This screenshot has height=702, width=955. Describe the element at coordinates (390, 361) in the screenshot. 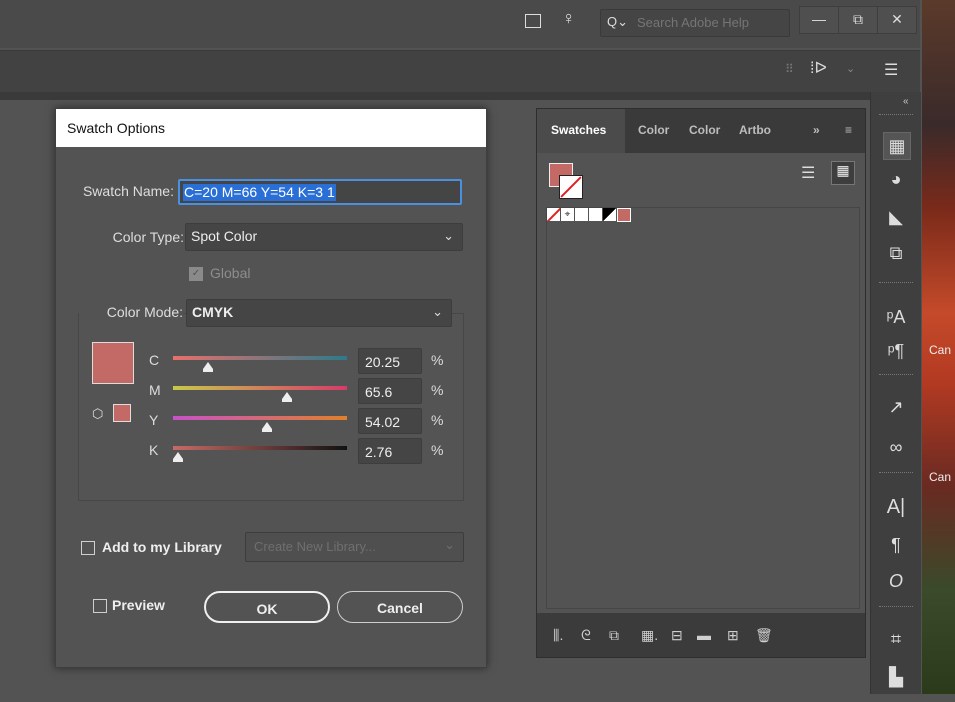

I see `slider-value-c: 20.25` at that location.